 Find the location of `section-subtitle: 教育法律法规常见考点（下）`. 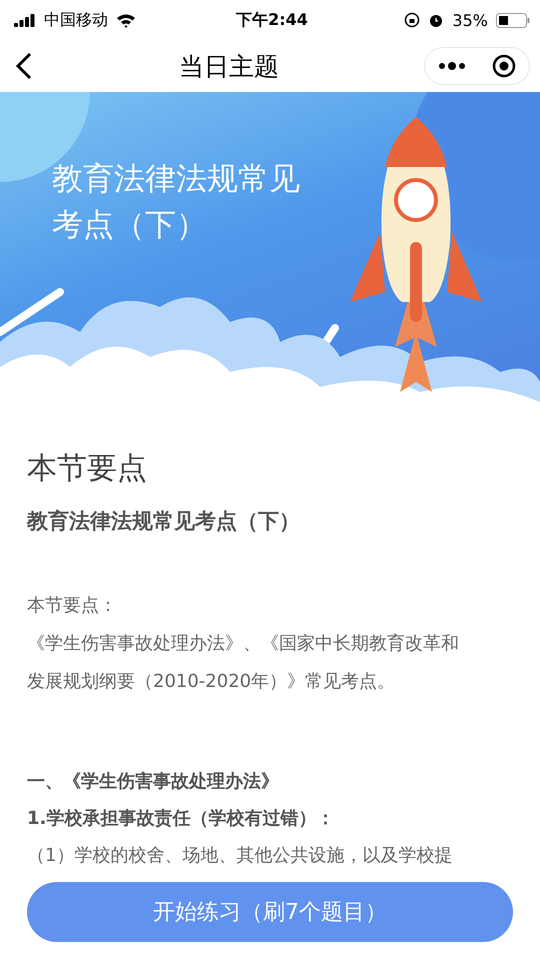

section-subtitle: 教育法律法规常见考点（下） is located at coordinates (164, 521).